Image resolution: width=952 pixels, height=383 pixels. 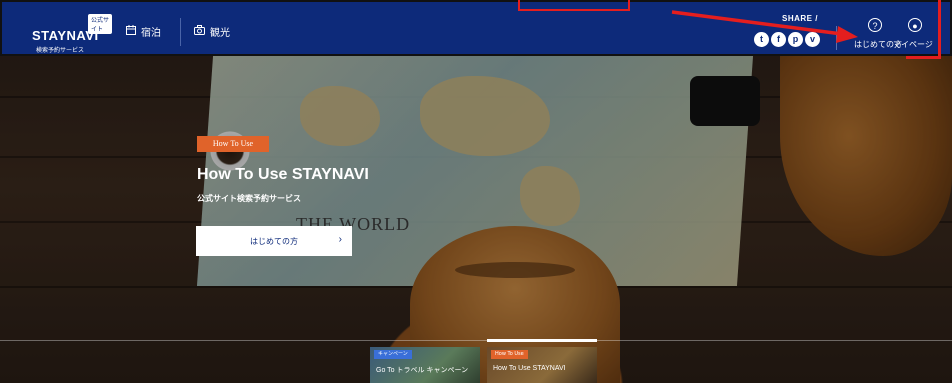 I want to click on thumb-title: Go To トラベル キャンペーン, so click(x=422, y=370).